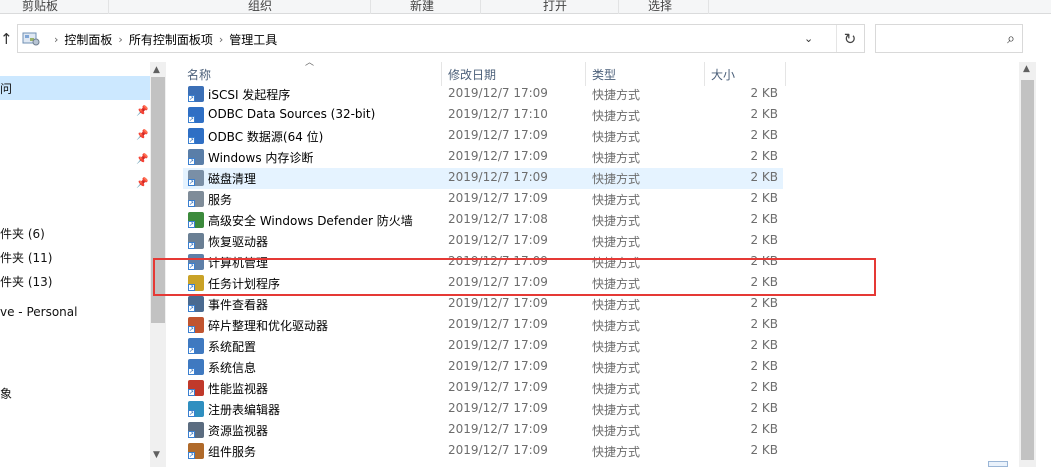 The width and height of the screenshot is (1051, 467). What do you see at coordinates (593, 94) in the screenshot?
I see `file-row: ↗ iSCSI 发起程序 2019/12/7 17:09 快捷方式 2 KB` at bounding box center [593, 94].